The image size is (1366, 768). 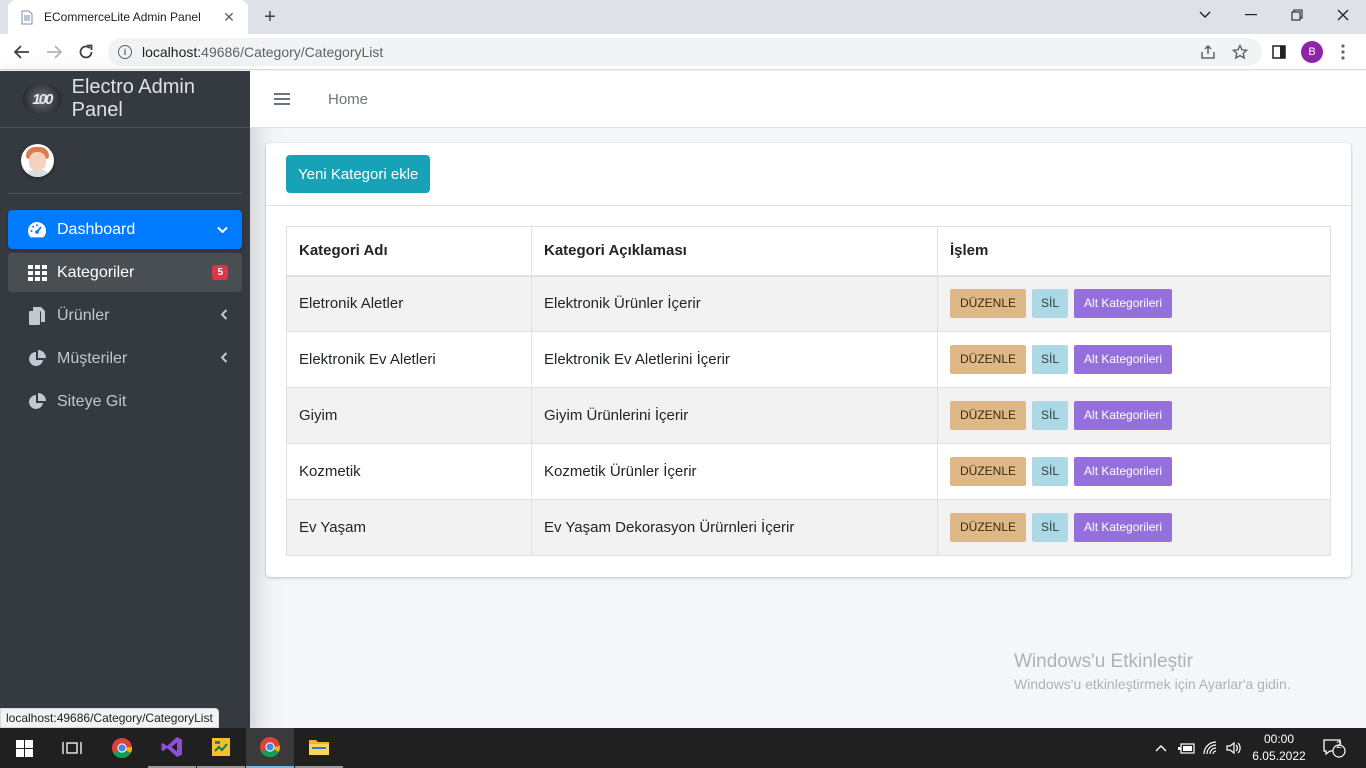 I want to click on chevron-down-icon, so click(x=222, y=230).